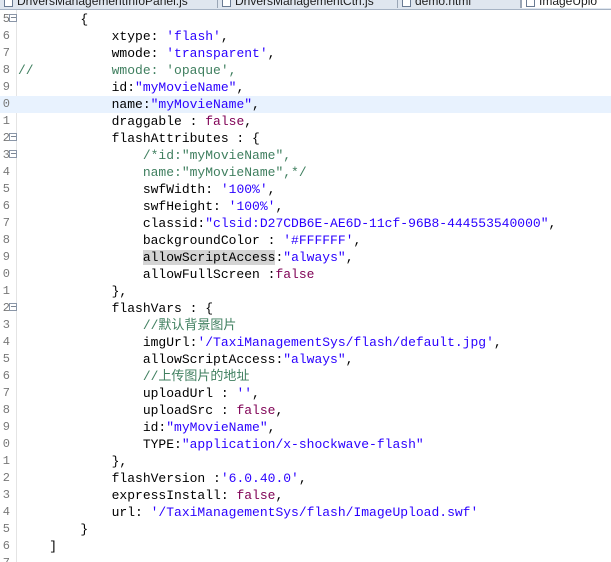 Image resolution: width=611 pixels, height=562 pixels. What do you see at coordinates (305, 410) in the screenshot?
I see `code-line: 8 uploadSrc : false,` at bounding box center [305, 410].